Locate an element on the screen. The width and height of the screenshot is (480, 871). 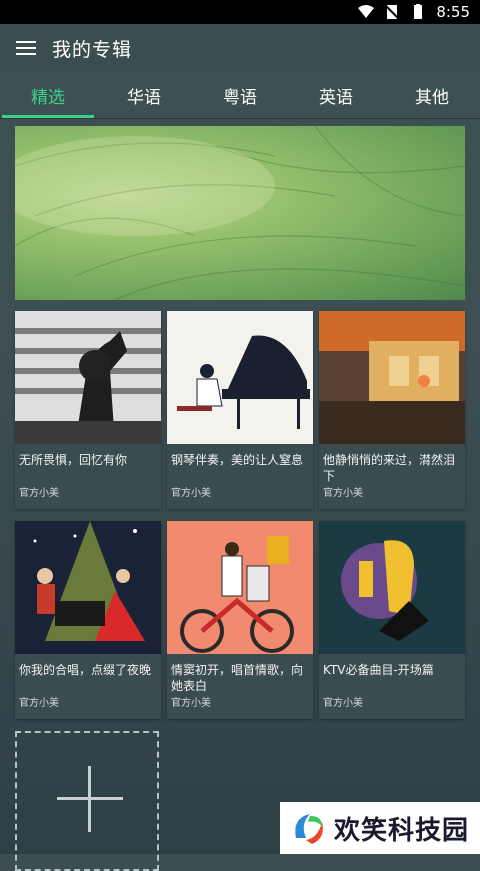
album-card: KTV必备曲目-开场篇 官方小美 is located at coordinates (392, 620).